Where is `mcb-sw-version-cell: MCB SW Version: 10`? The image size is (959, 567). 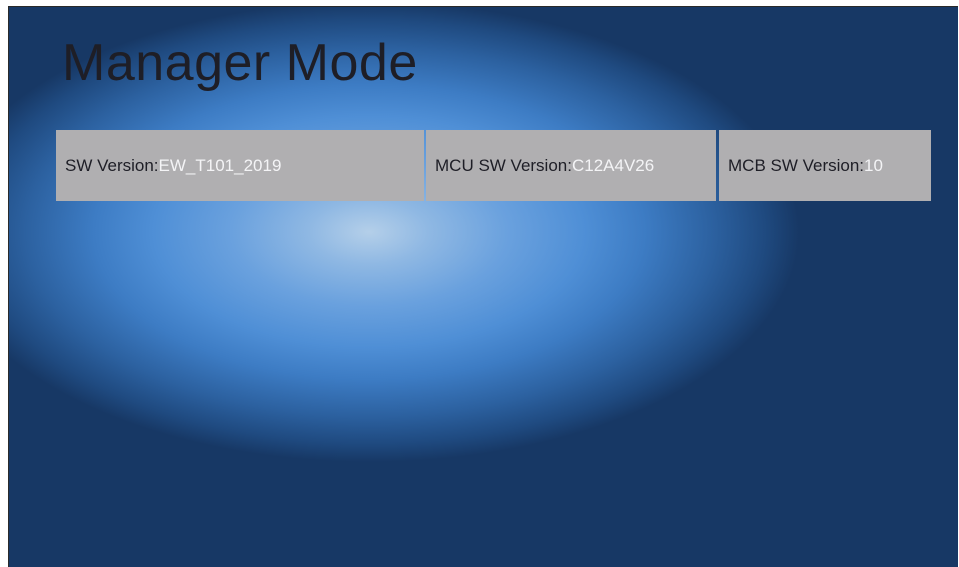 mcb-sw-version-cell: MCB SW Version: 10 is located at coordinates (825, 165).